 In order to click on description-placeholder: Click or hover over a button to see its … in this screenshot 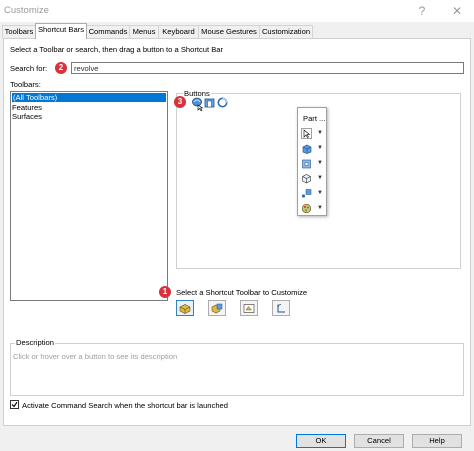, I will do `click(95, 356)`.